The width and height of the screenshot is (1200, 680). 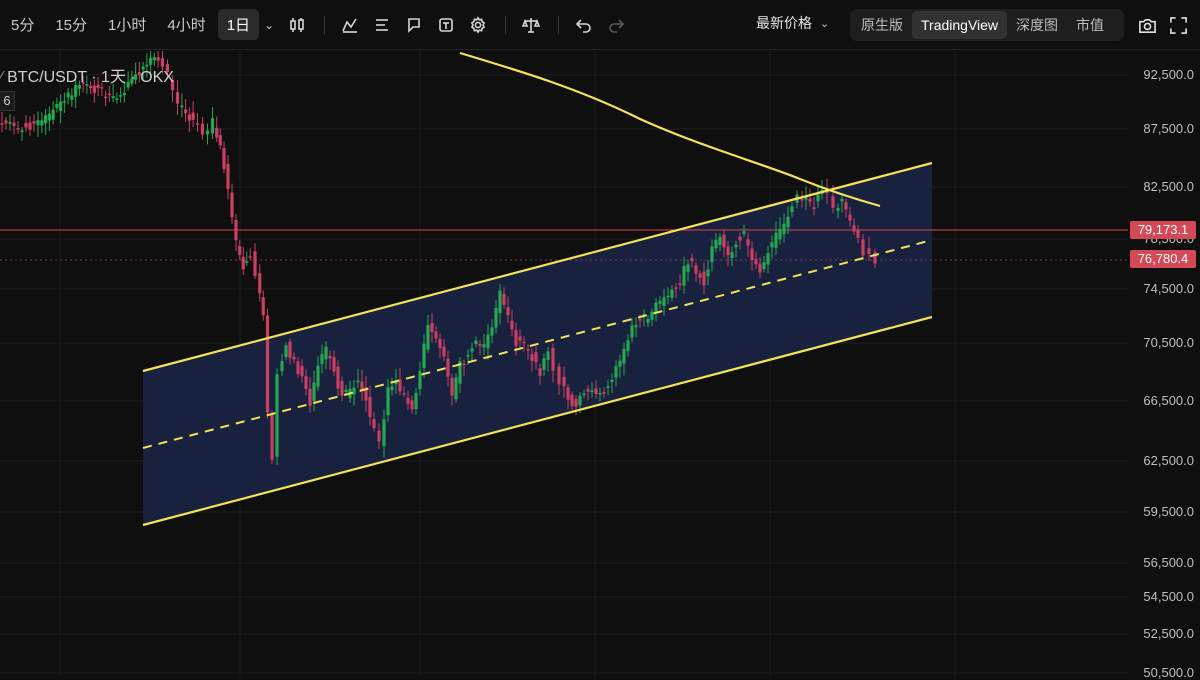 What do you see at coordinates (238, 24) in the screenshot?
I see `timeframe-1d: 1日` at bounding box center [238, 24].